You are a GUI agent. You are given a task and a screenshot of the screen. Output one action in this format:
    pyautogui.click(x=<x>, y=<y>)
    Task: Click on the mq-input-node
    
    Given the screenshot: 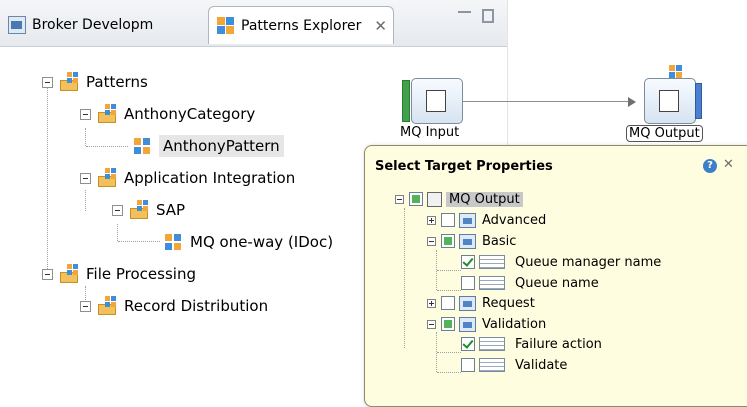 What is the action you would take?
    pyautogui.click(x=437, y=101)
    